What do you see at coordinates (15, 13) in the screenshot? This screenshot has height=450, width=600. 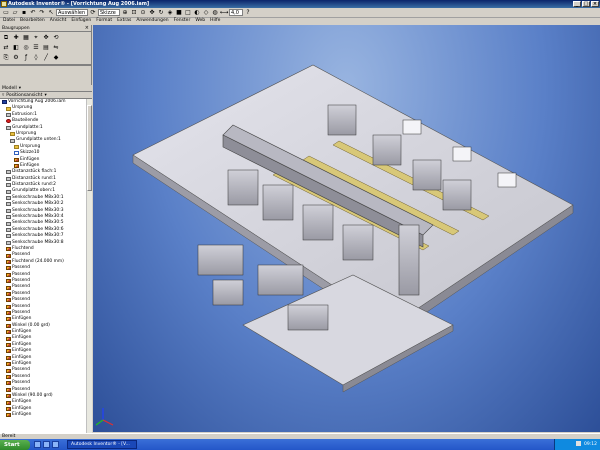 I see `open-file-icon: ▱` at bounding box center [15, 13].